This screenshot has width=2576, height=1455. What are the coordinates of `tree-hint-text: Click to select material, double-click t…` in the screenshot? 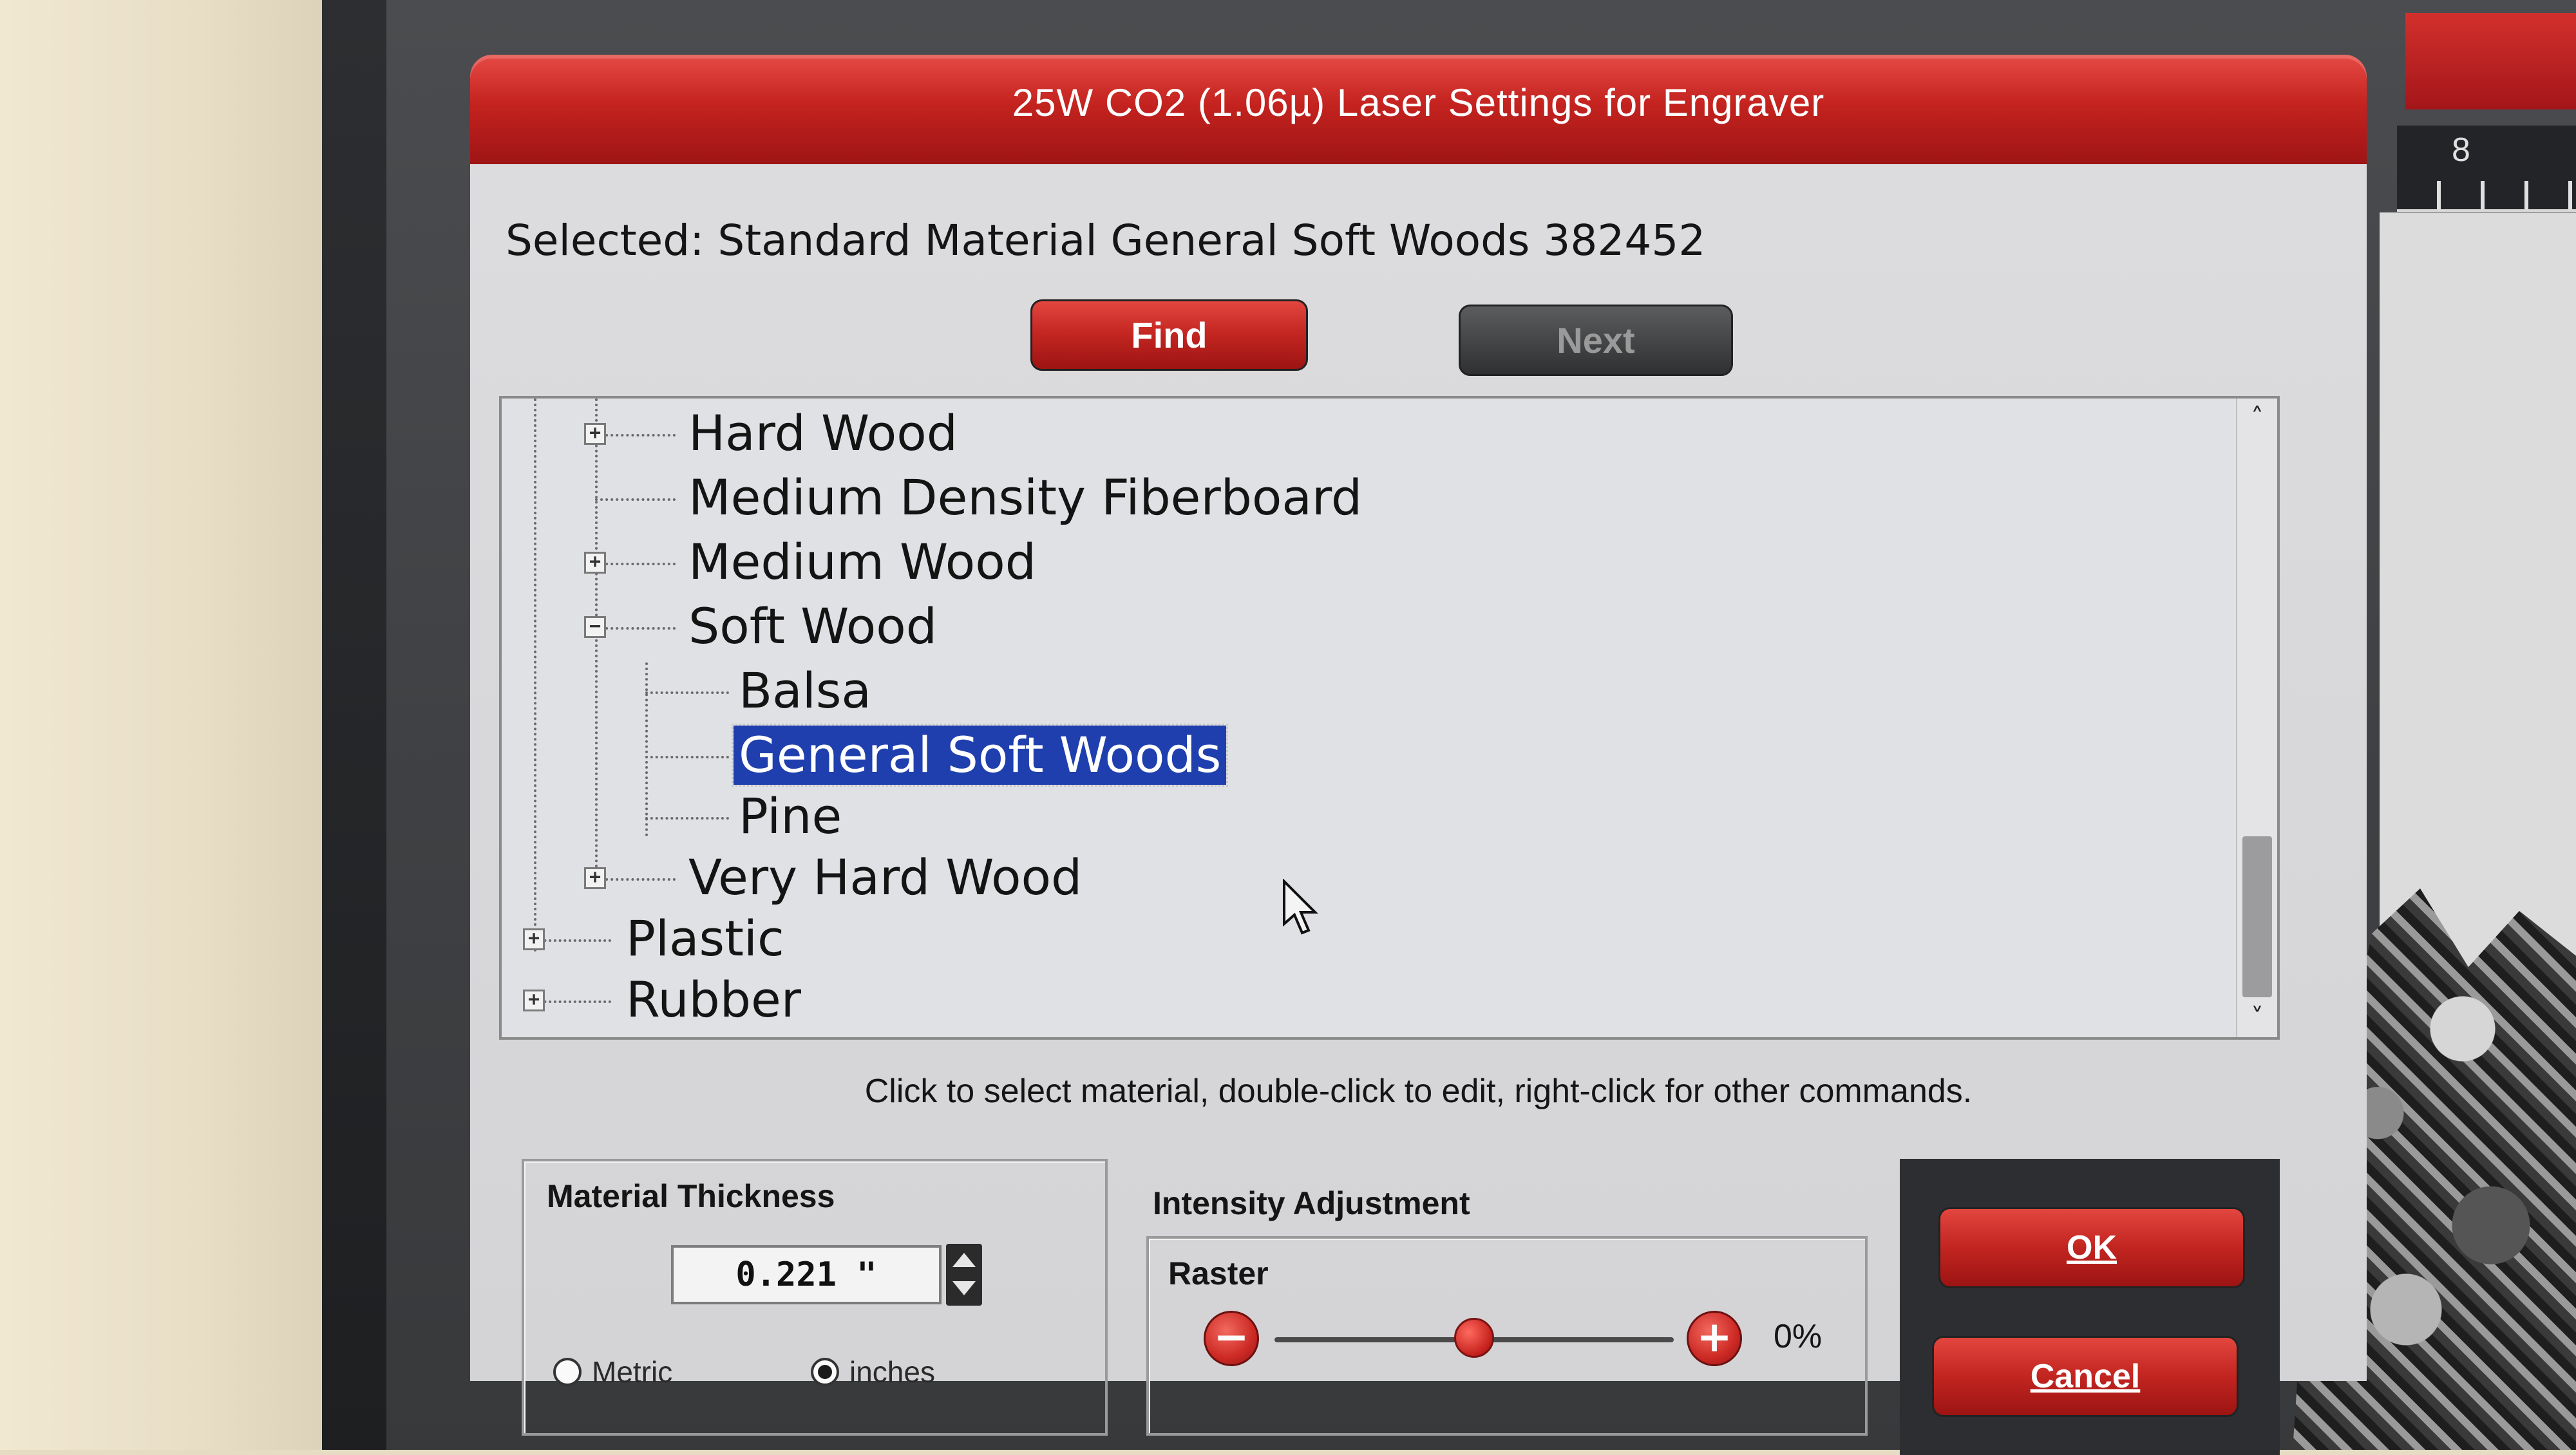 It's located at (1418, 1091).